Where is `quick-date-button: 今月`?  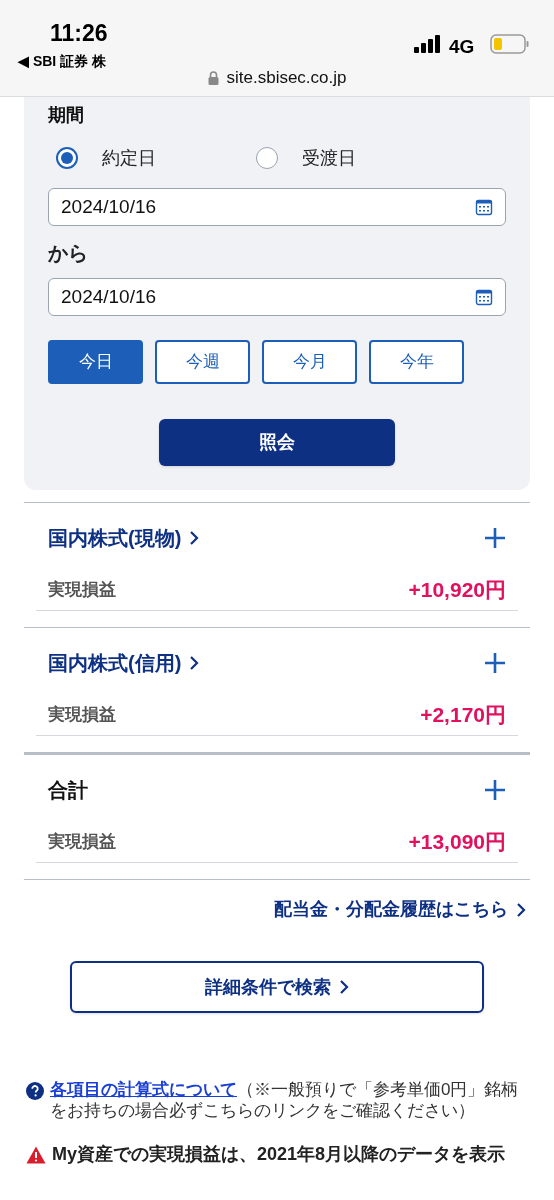
quick-date-button: 今月 is located at coordinates (309, 362).